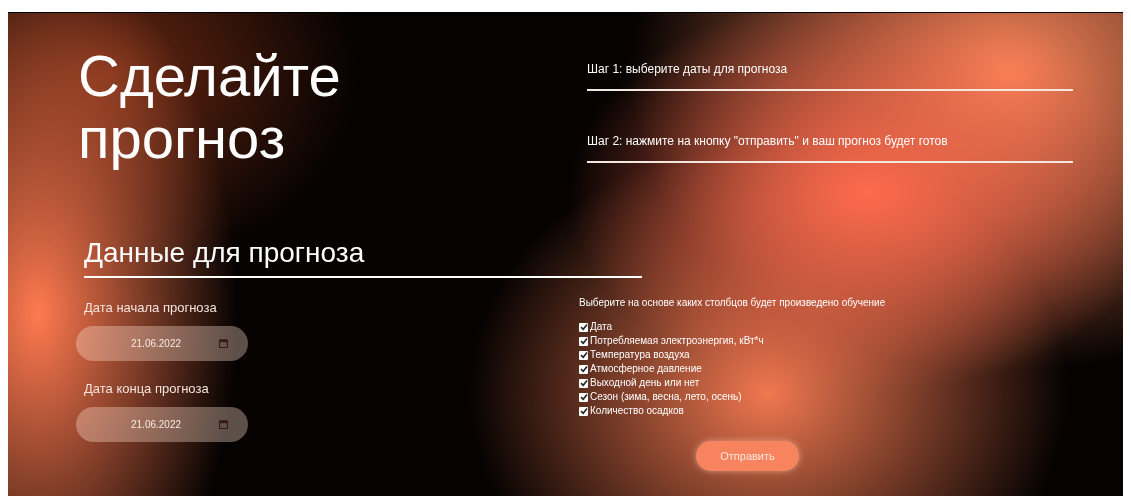 Image resolution: width=1131 pixels, height=498 pixels. Describe the element at coordinates (645, 383) in the screenshot. I see `option-label: Выходной день или нет` at that location.